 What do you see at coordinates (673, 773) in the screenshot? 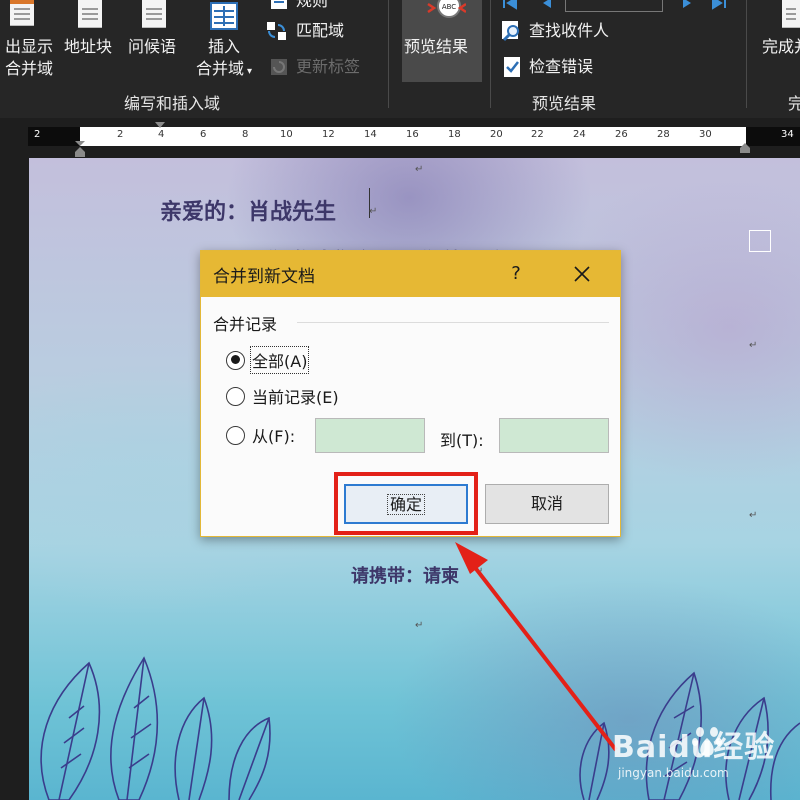
I see `watermark-url: jingyan.baidu.com` at bounding box center [673, 773].